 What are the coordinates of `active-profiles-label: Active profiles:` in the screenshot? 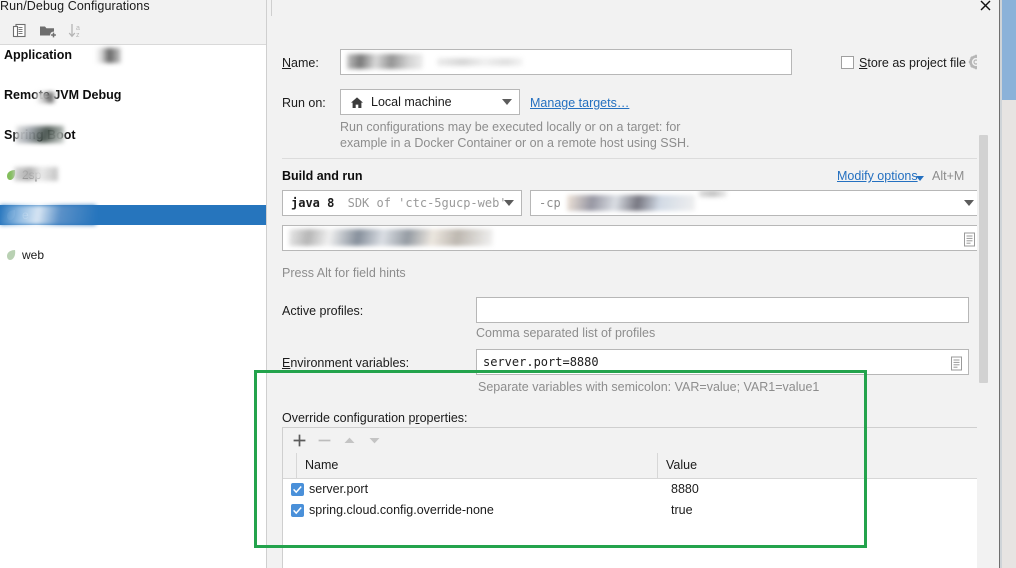 It's located at (323, 311).